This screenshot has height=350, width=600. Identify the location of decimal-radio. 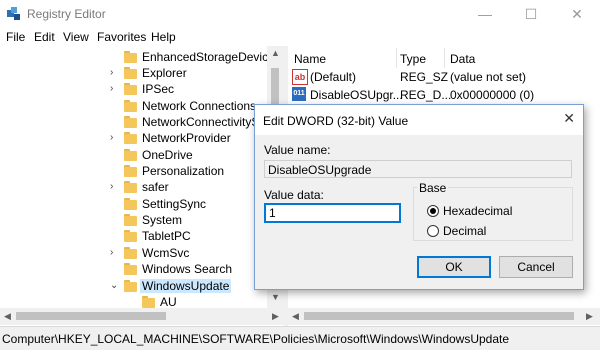
(433, 231).